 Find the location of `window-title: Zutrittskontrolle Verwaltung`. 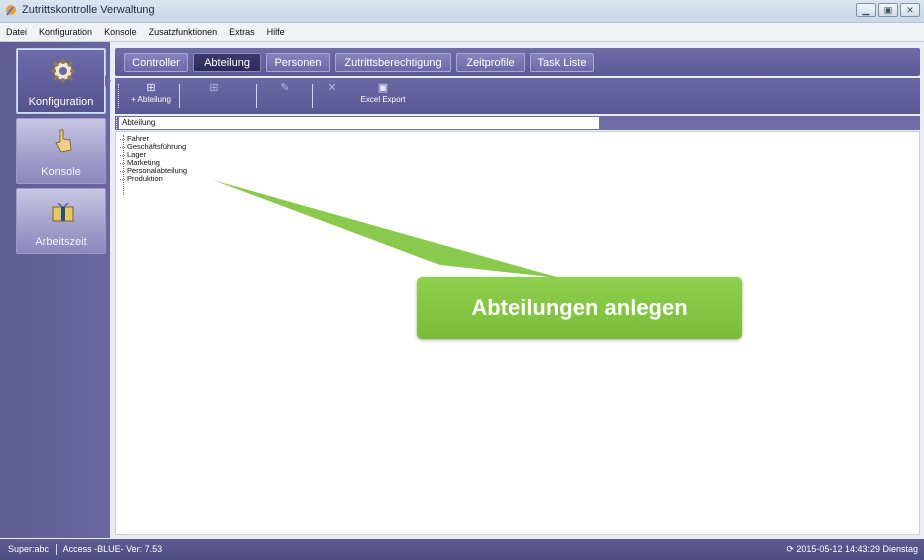

window-title: Zutrittskontrolle Verwaltung is located at coordinates (88, 10).